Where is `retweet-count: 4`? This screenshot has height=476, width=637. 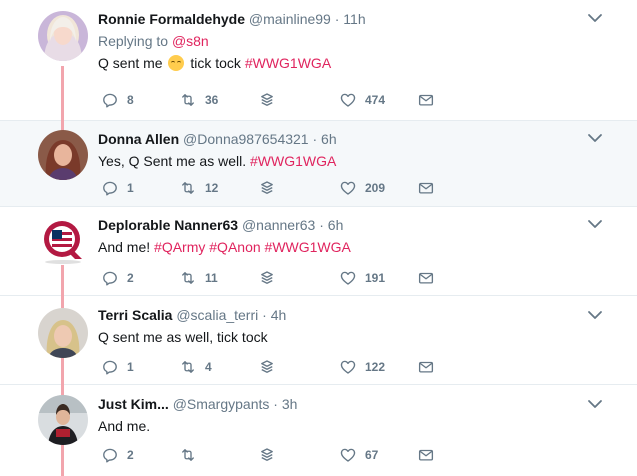
retweet-count: 4 is located at coordinates (208, 367).